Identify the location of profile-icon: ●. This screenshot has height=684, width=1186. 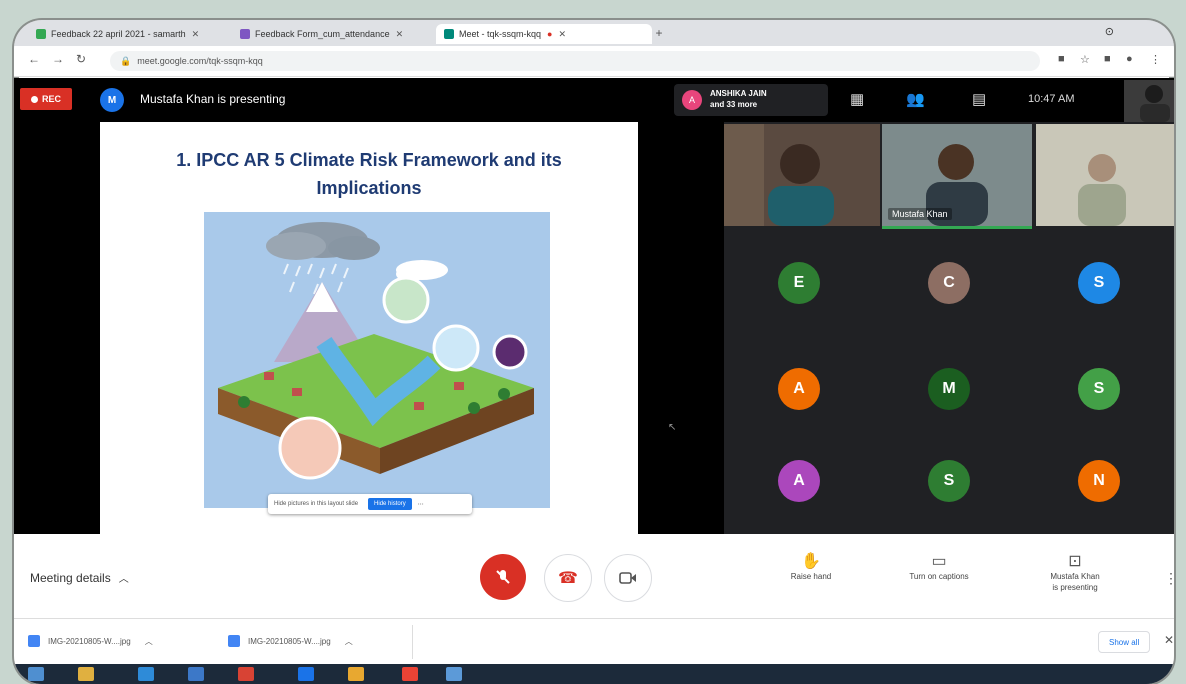
(1129, 59).